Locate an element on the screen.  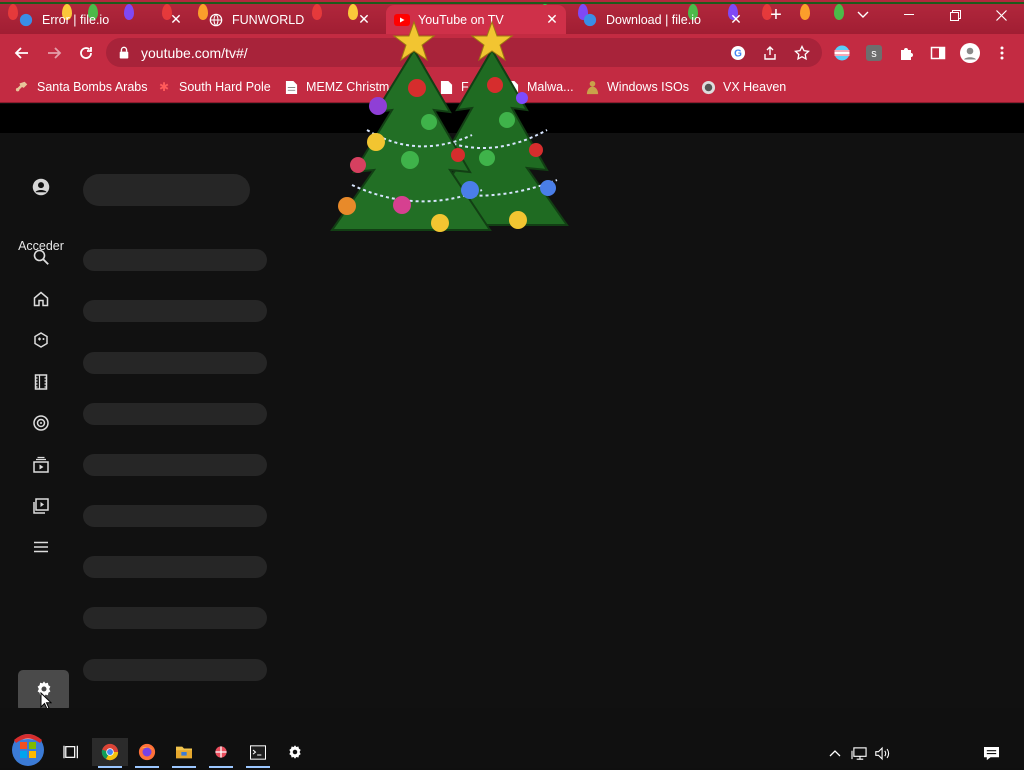
music-icon is located at coordinates (41, 423).